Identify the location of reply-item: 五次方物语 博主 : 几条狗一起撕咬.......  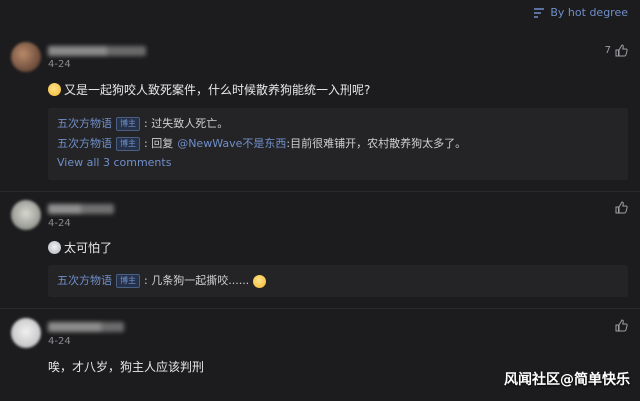
(338, 281).